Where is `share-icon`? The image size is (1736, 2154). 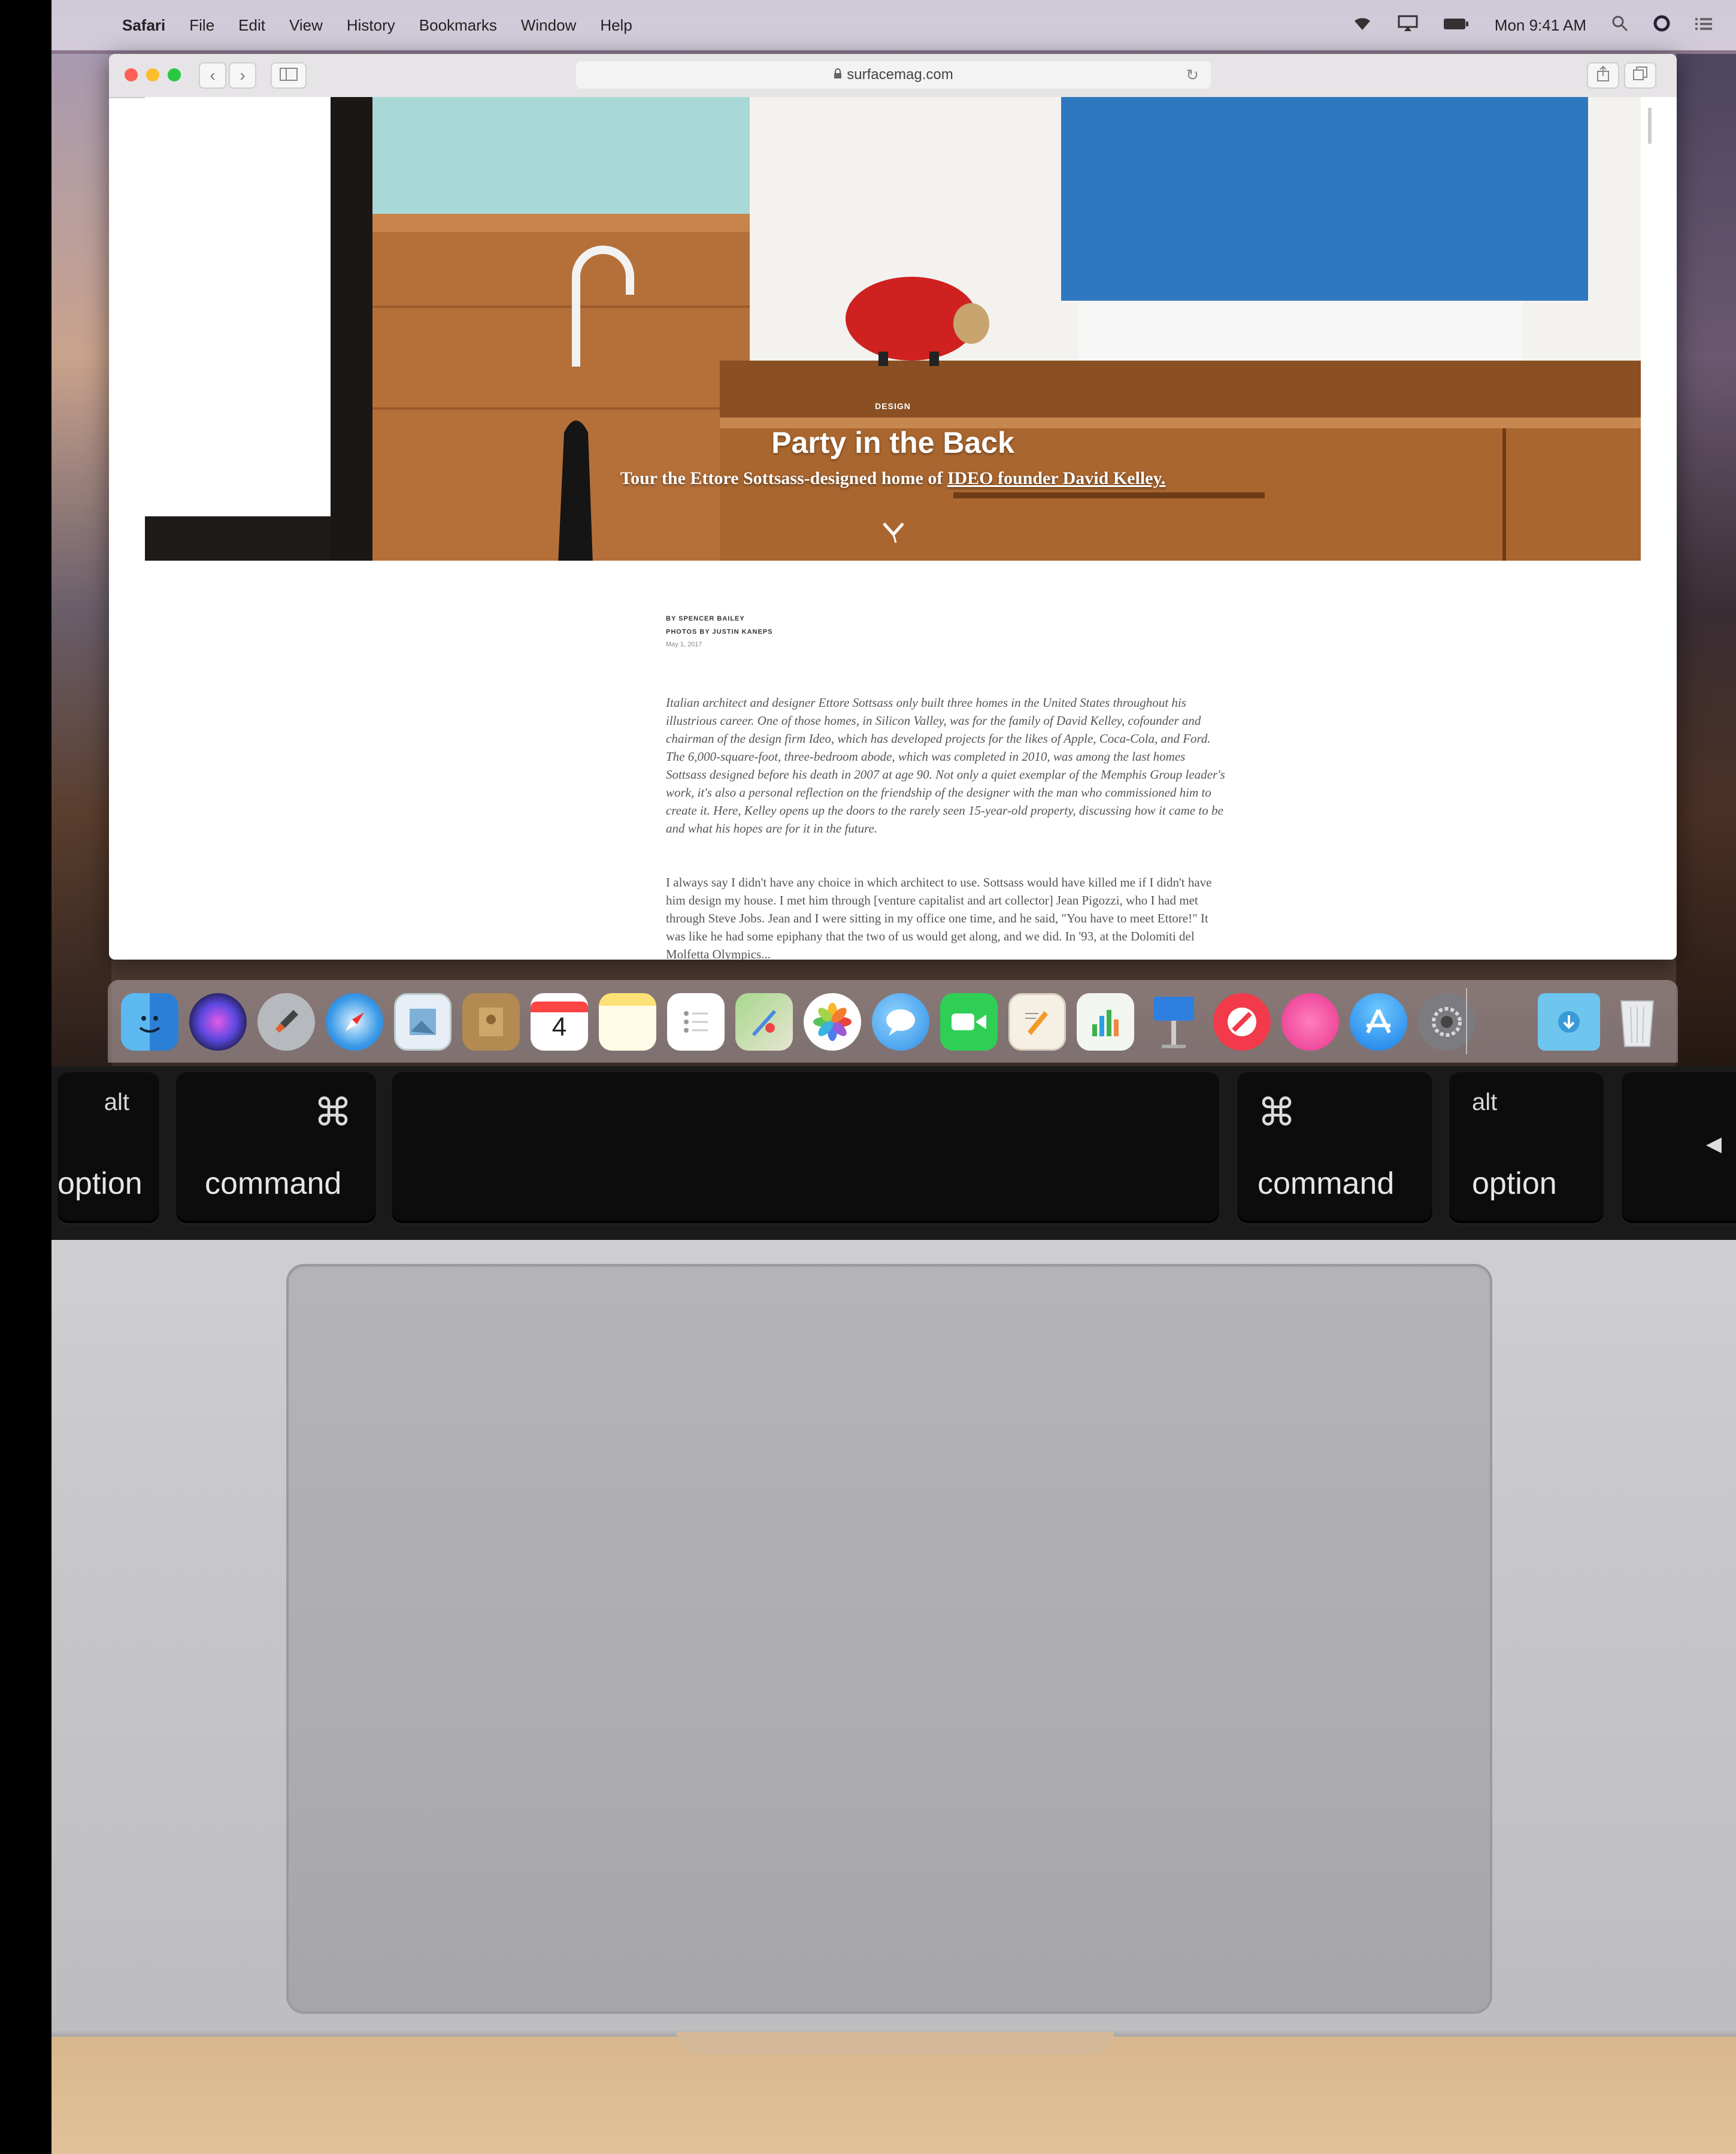
share-icon is located at coordinates (1603, 75).